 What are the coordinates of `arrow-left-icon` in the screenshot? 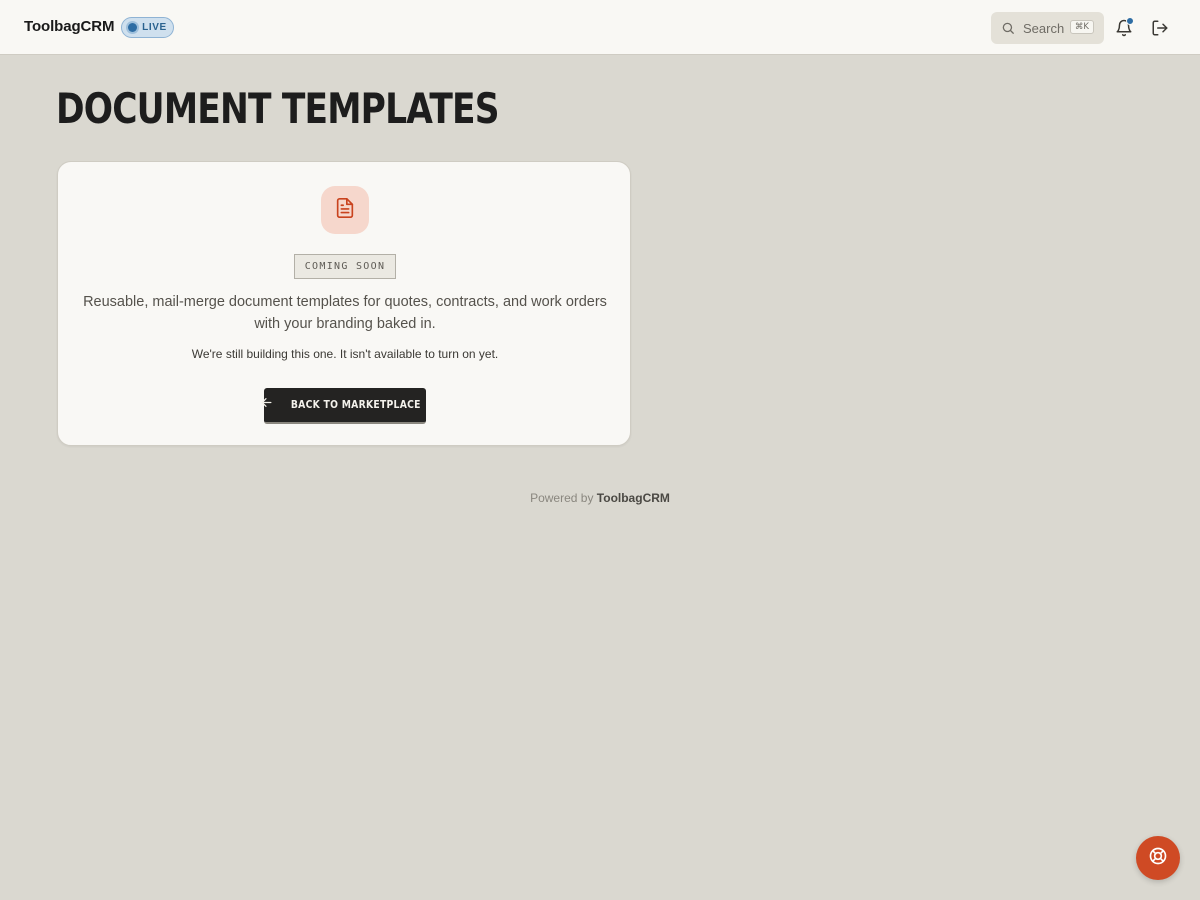 It's located at (266, 405).